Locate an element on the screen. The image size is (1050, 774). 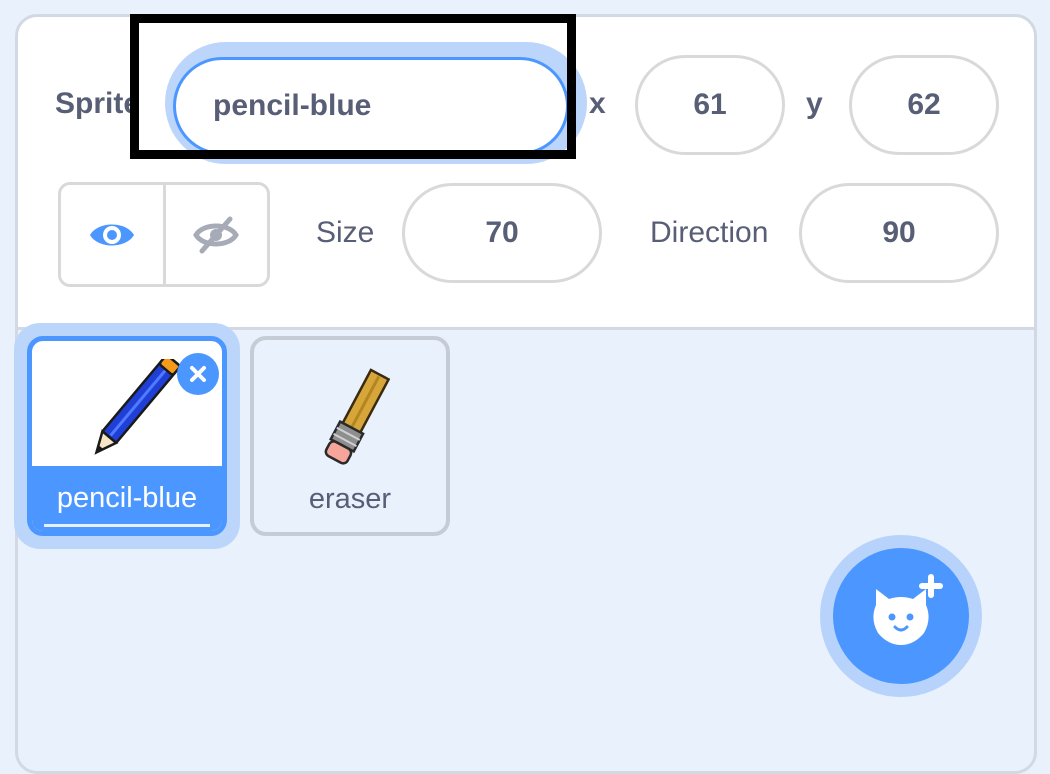
sprite-name-input: pencil-blue is located at coordinates (371, 106).